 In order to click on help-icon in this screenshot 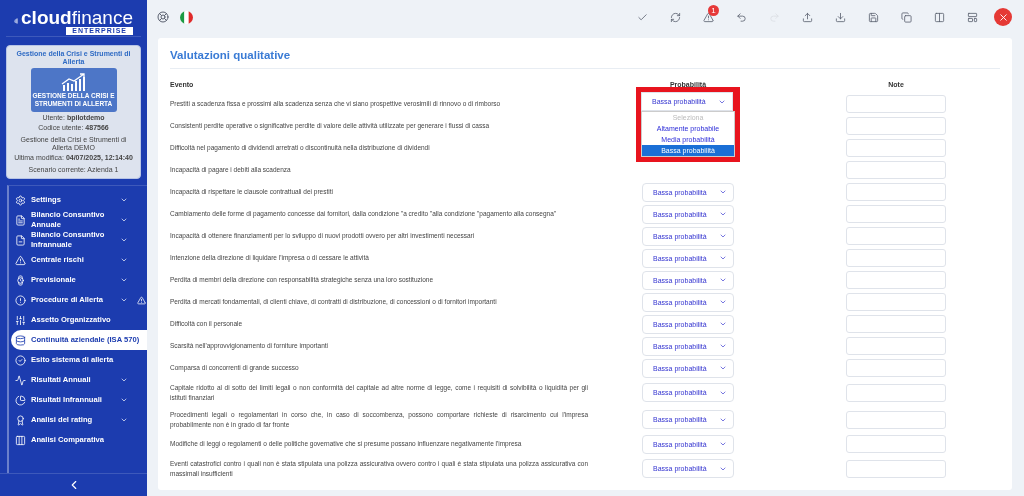, I will do `click(163, 17)`.